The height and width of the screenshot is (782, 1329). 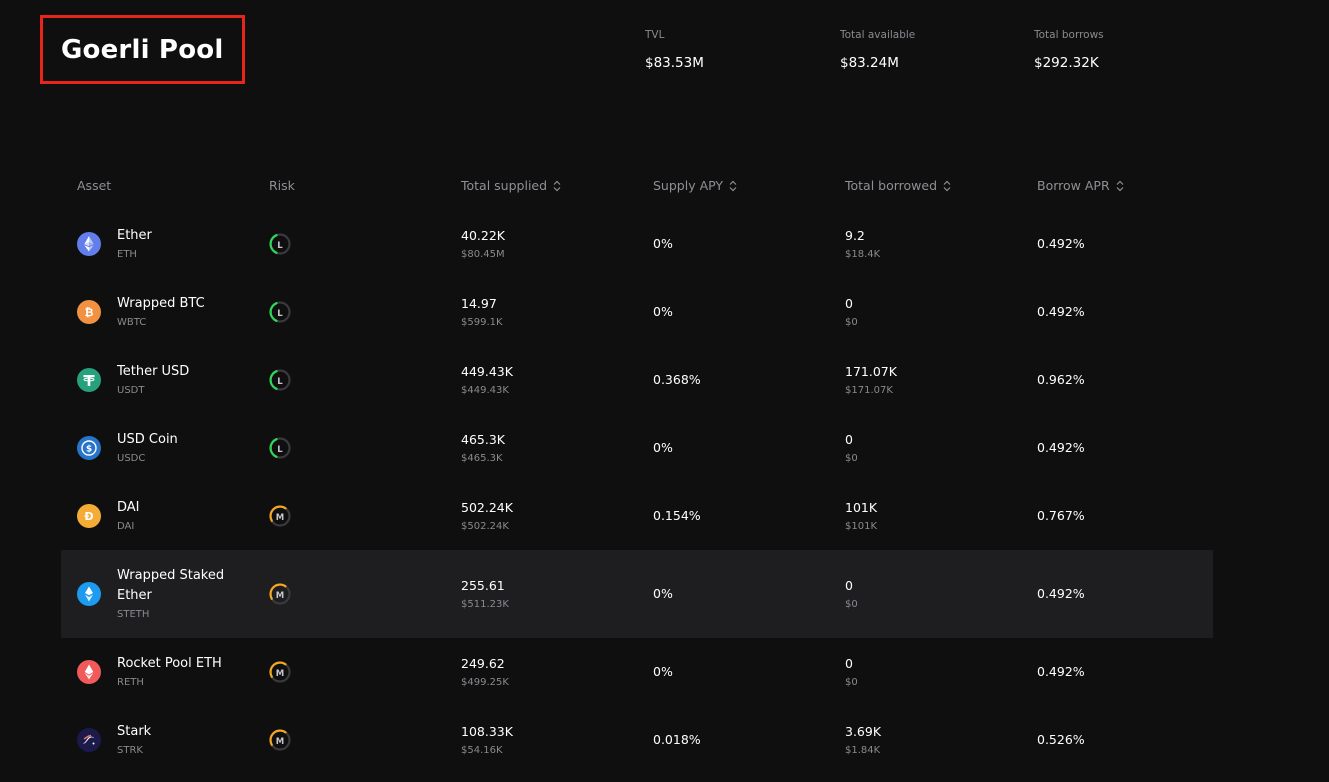 I want to click on header-label: Supply APY, so click(x=688, y=185).